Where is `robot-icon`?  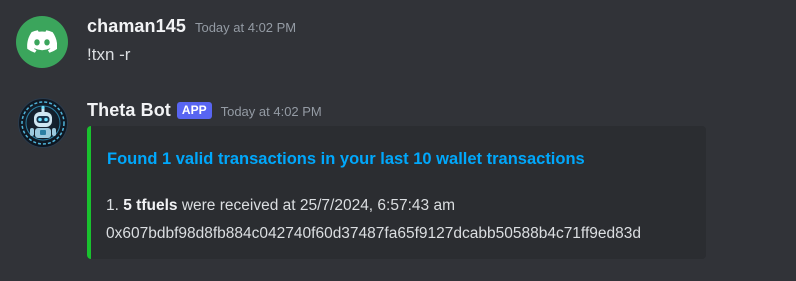 robot-icon is located at coordinates (43, 123).